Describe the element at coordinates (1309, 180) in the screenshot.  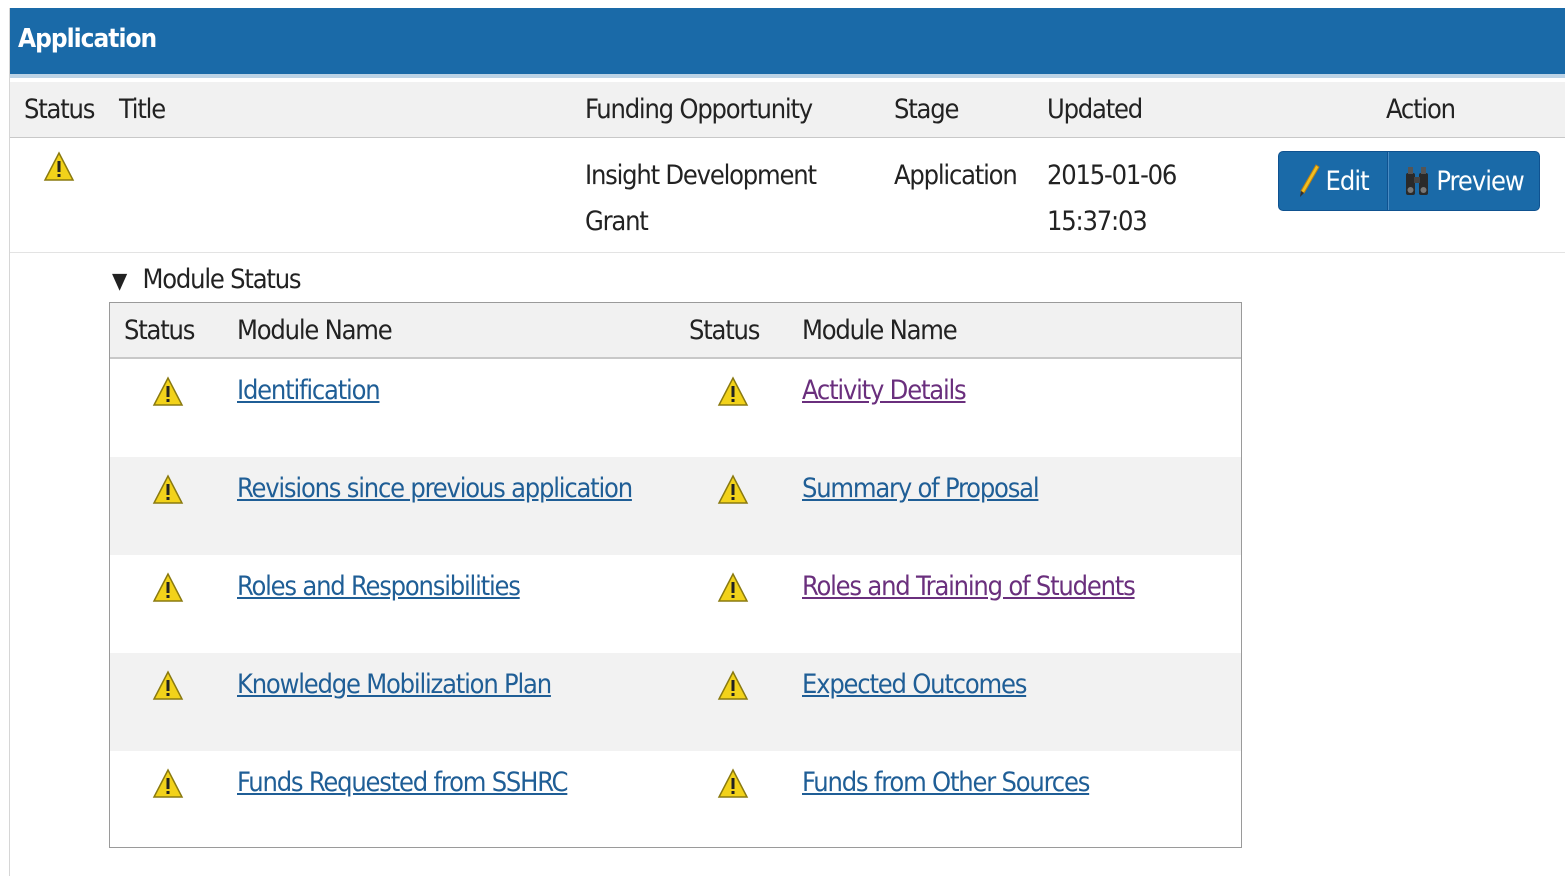
I see `pencil-icon` at that location.